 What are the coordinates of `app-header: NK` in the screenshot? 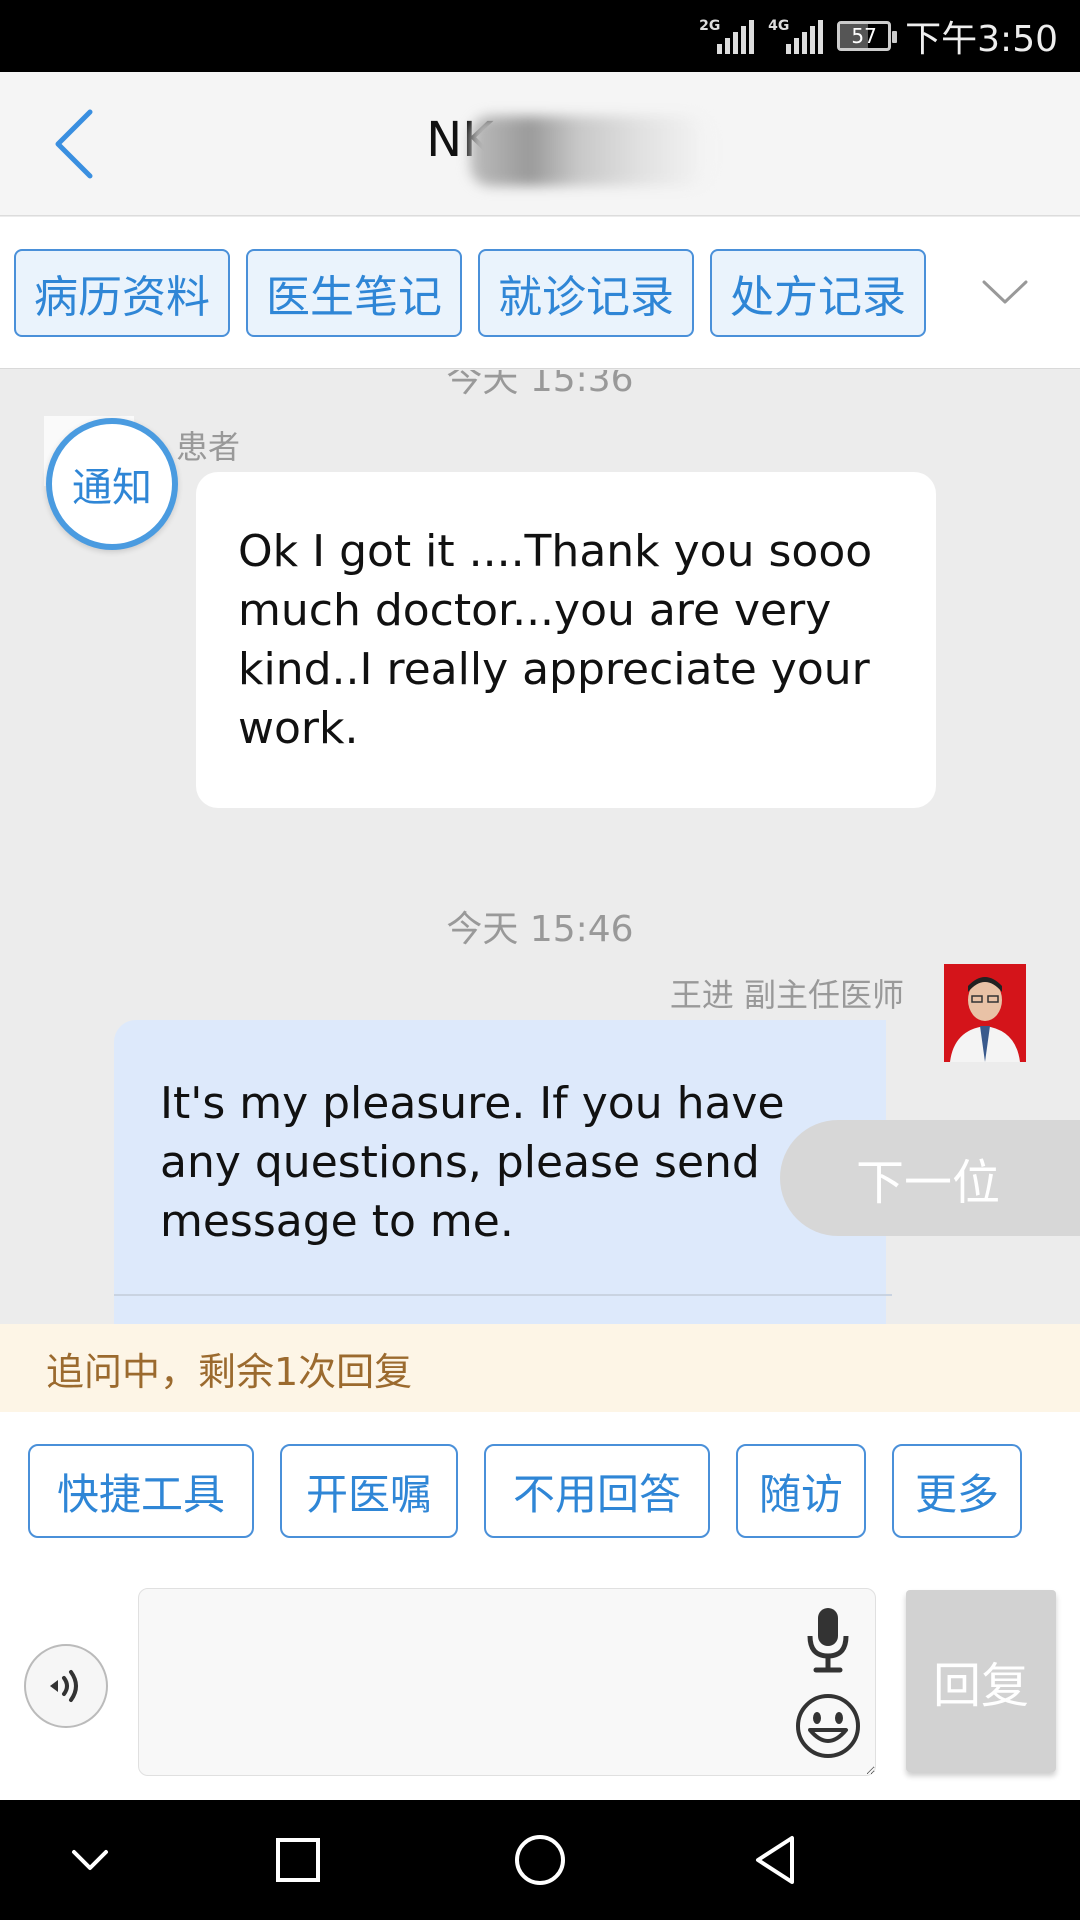 It's located at (540, 144).